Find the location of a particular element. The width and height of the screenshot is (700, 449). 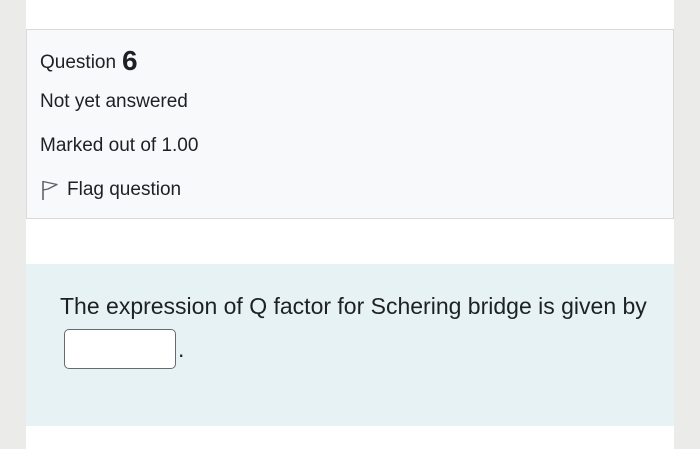

answer-input is located at coordinates (120, 348).